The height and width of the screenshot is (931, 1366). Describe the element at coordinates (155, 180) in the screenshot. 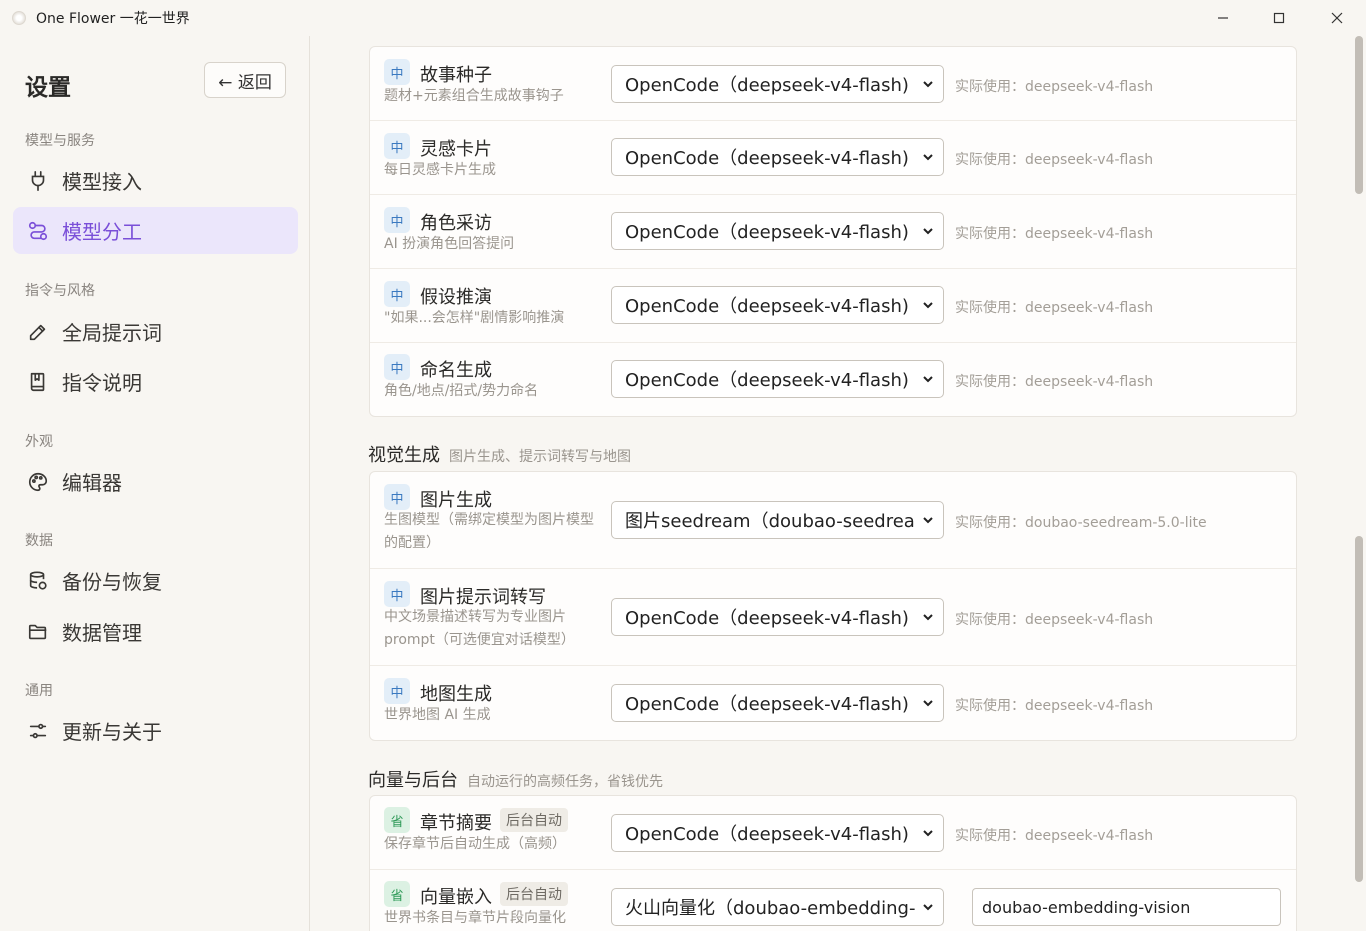

I see `sidebar-item-model-access: 模型接入` at that location.